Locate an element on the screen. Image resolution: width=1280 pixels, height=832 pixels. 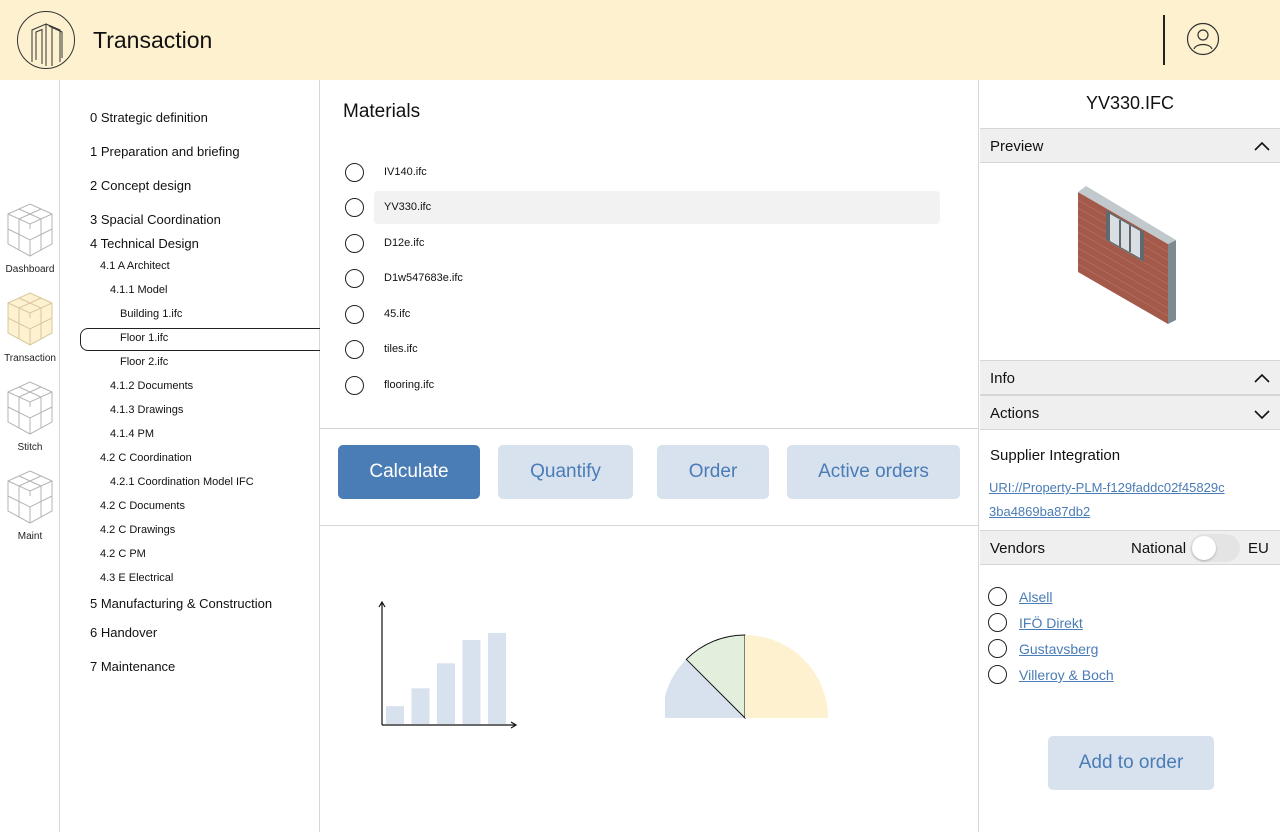
app-nav-rail: Dashboard Transaction Stitch Maint is located at coordinates (30, 456).